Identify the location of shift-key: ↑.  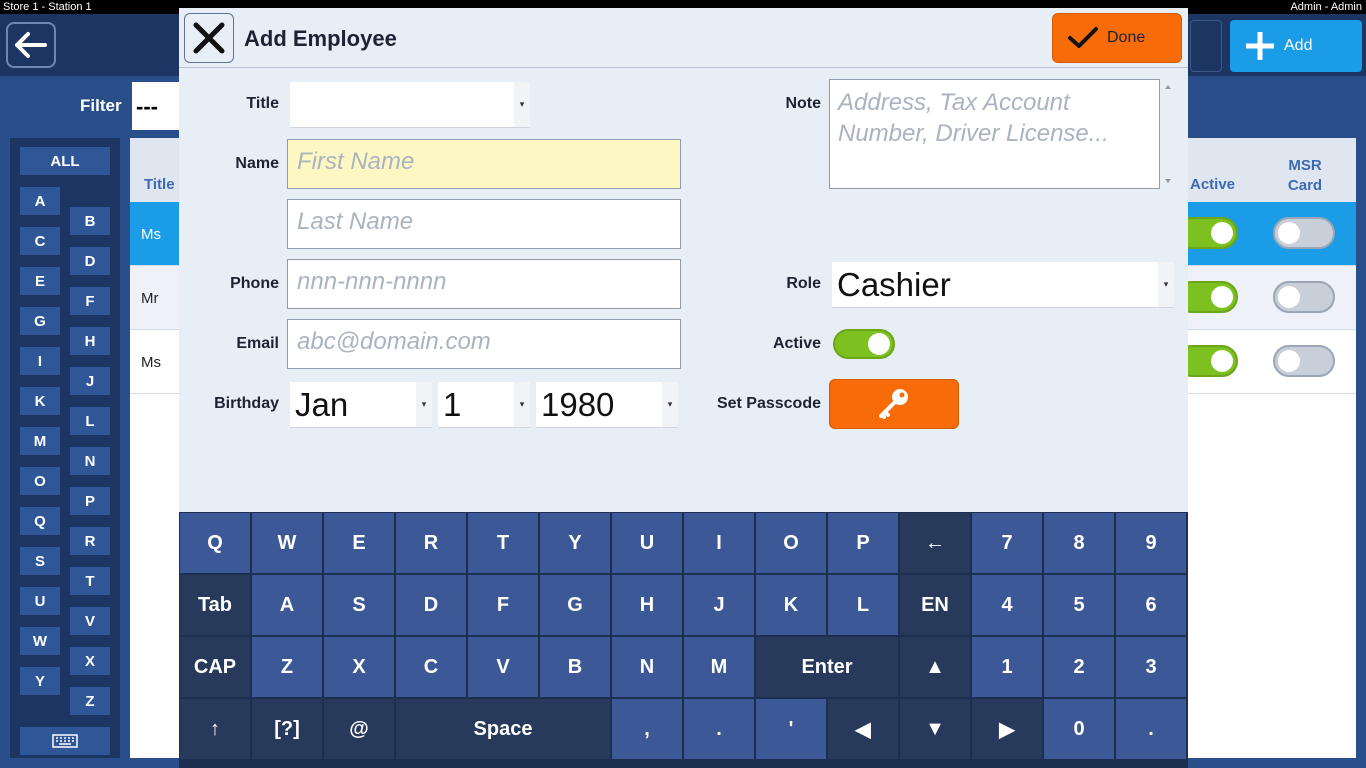
(215, 729).